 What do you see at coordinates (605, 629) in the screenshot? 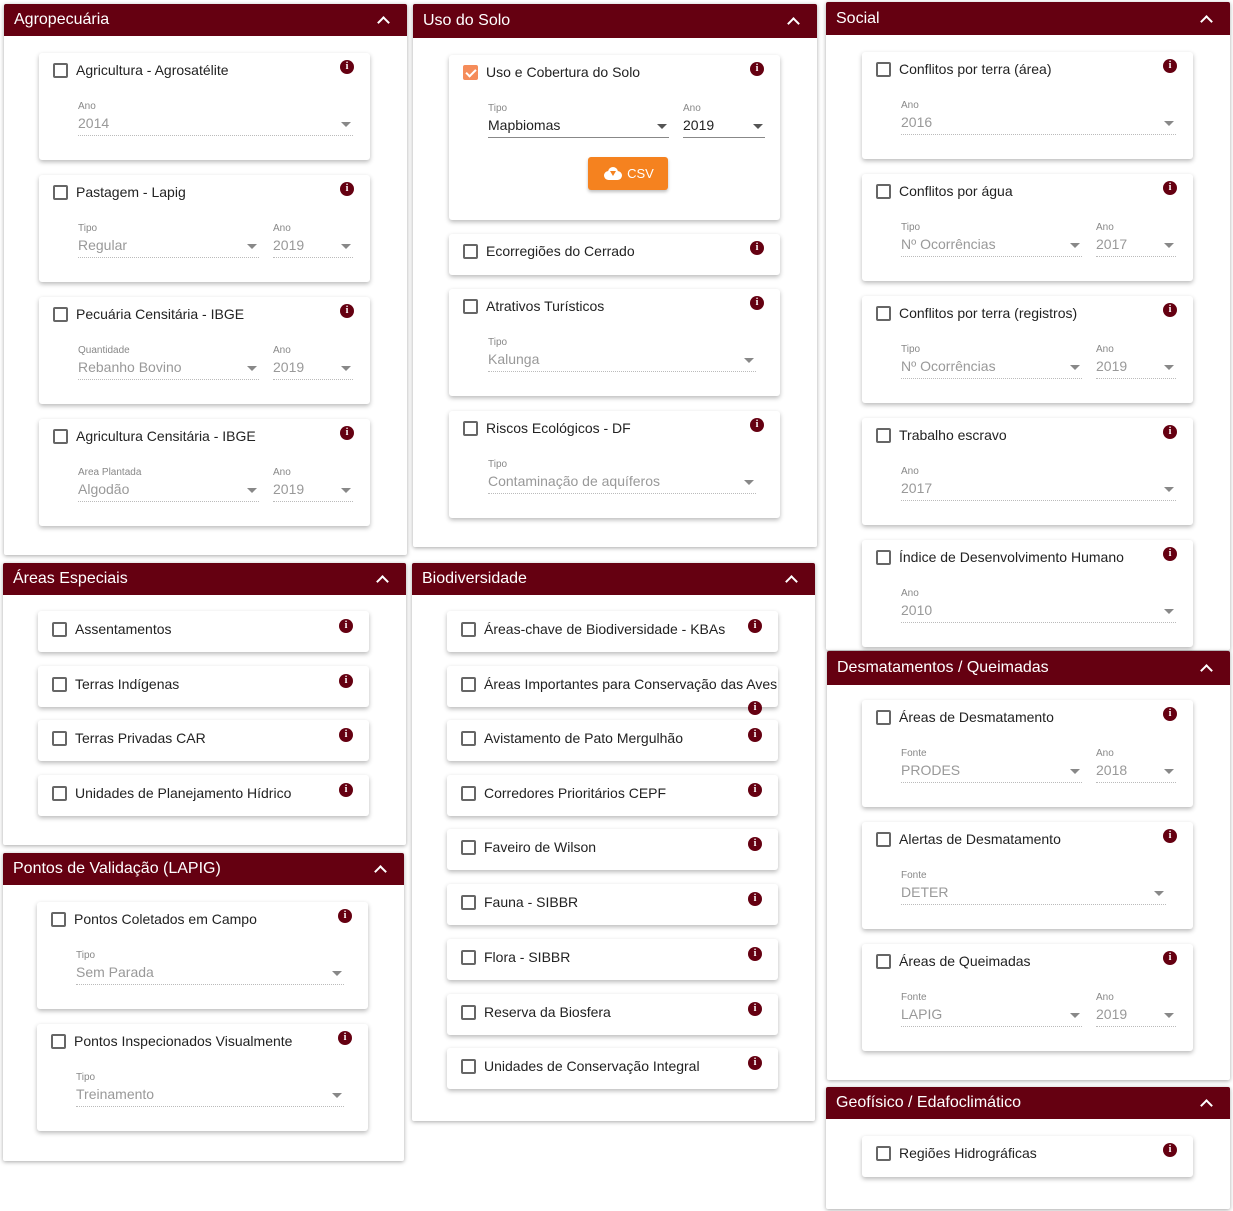
I see `layer-label: Áreas-chave de Biodiversidade - KBAs` at bounding box center [605, 629].